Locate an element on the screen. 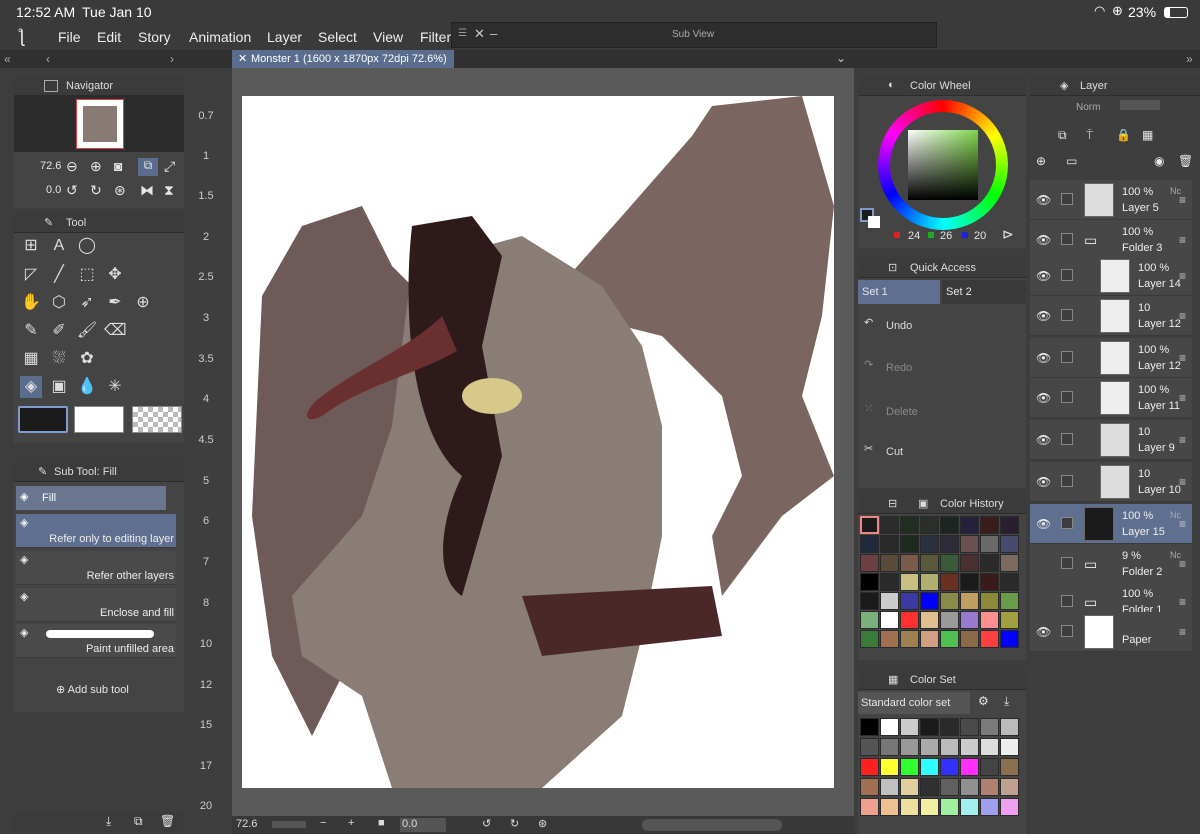  layer-row: 👁 100 % Layer 11 ≡ is located at coordinates (1111, 398).